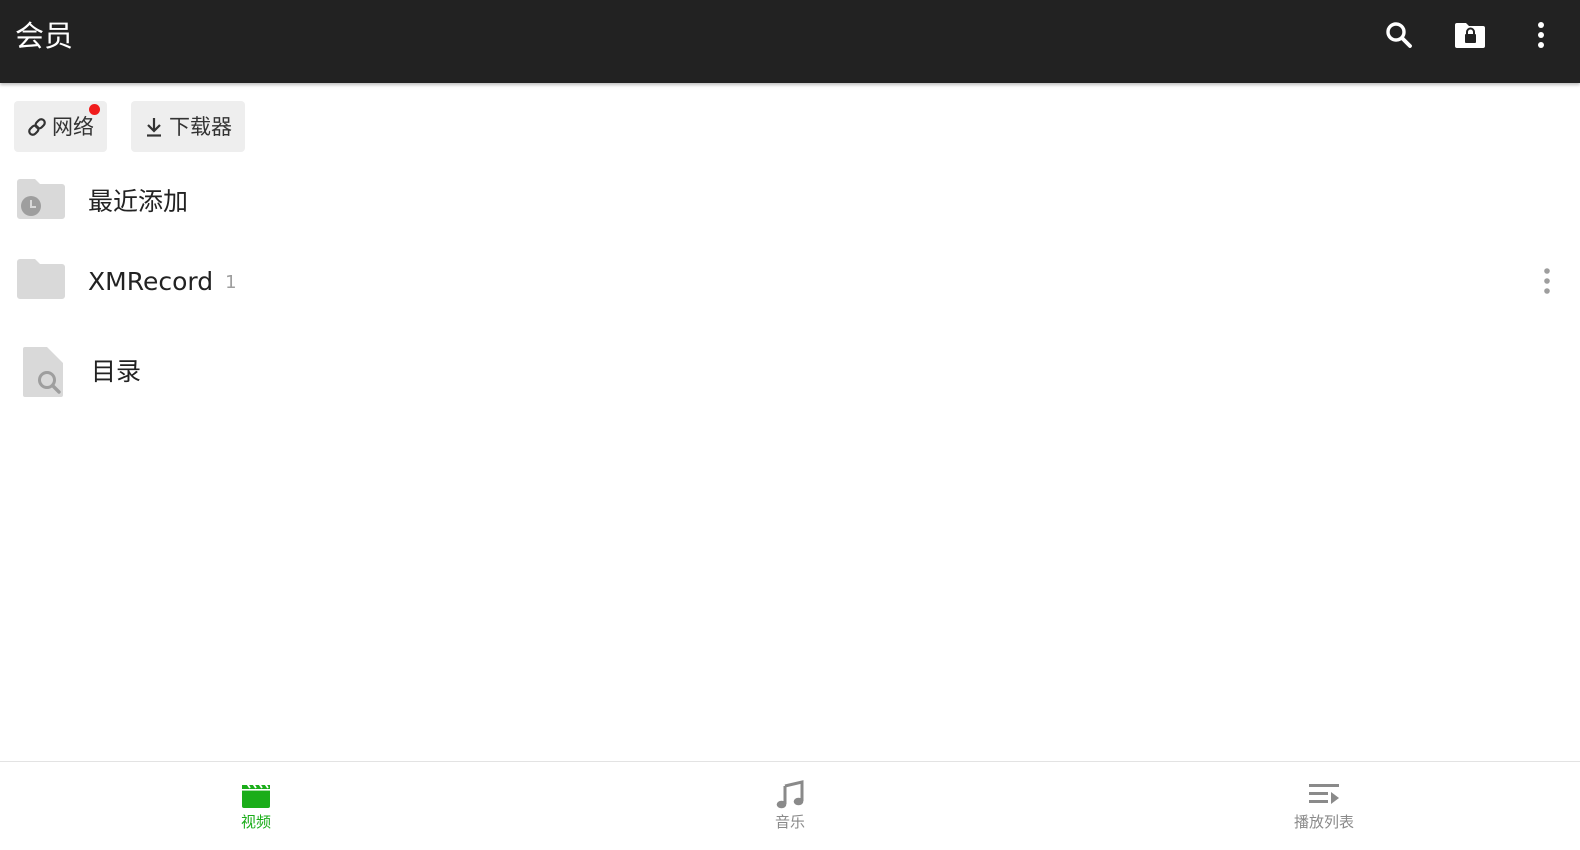 This screenshot has height=850, width=1580. Describe the element at coordinates (231, 282) in the screenshot. I see `folder-item-count: 1` at that location.